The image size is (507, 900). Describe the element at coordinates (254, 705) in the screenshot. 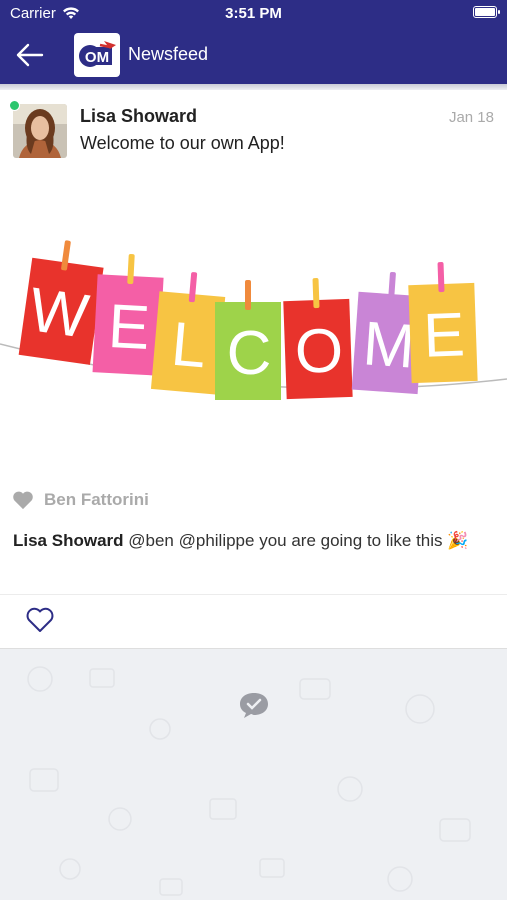

I see `chat-bubble-icon` at that location.